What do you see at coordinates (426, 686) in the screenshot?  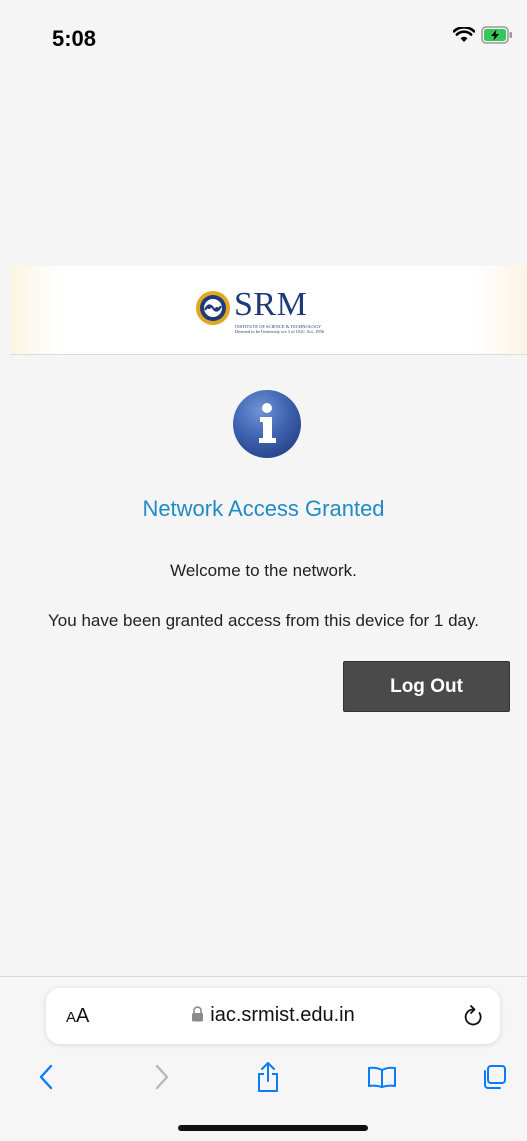 I see `logout-button: Log Out` at bounding box center [426, 686].